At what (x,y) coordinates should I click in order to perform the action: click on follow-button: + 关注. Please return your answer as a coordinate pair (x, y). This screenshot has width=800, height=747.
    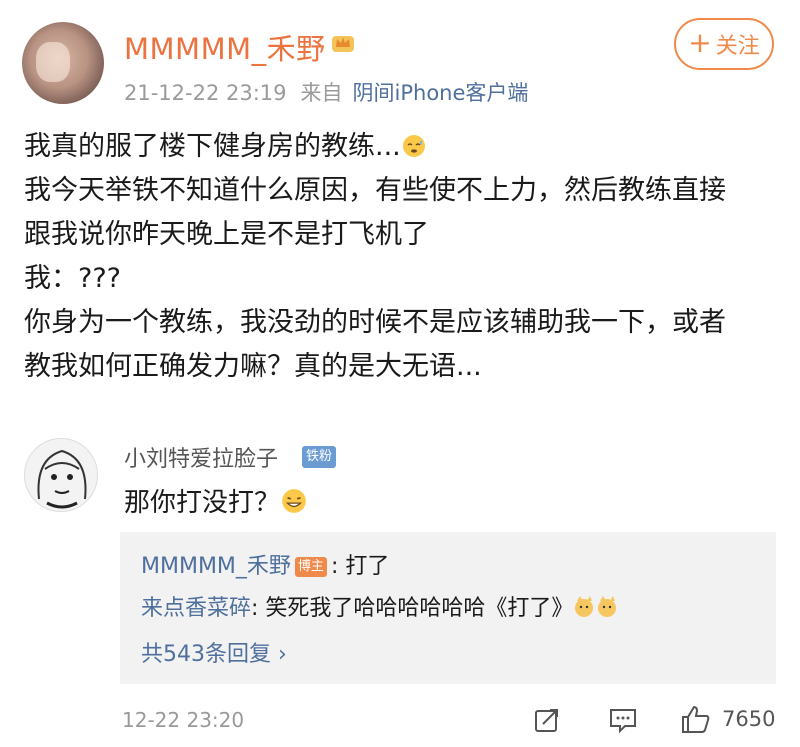
    Looking at the image, I should click on (724, 44).